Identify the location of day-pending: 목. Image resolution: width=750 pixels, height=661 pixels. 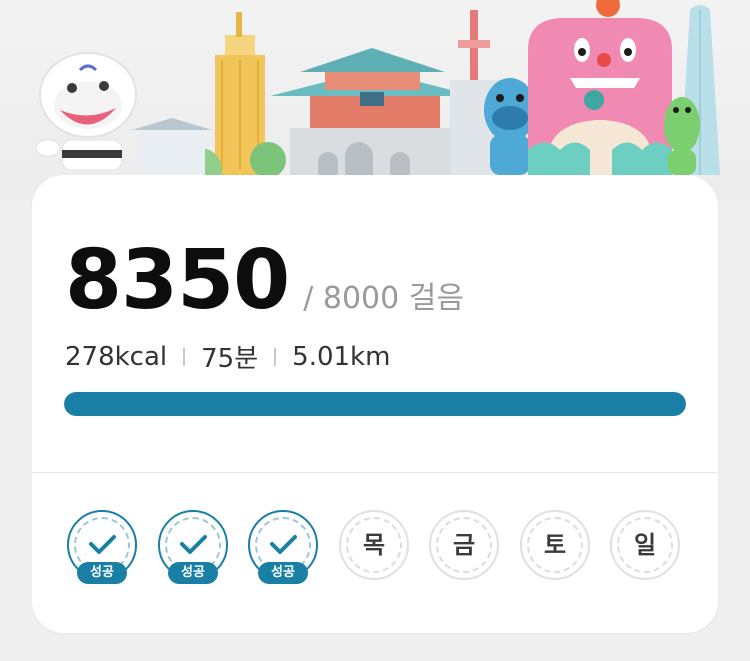
(374, 545).